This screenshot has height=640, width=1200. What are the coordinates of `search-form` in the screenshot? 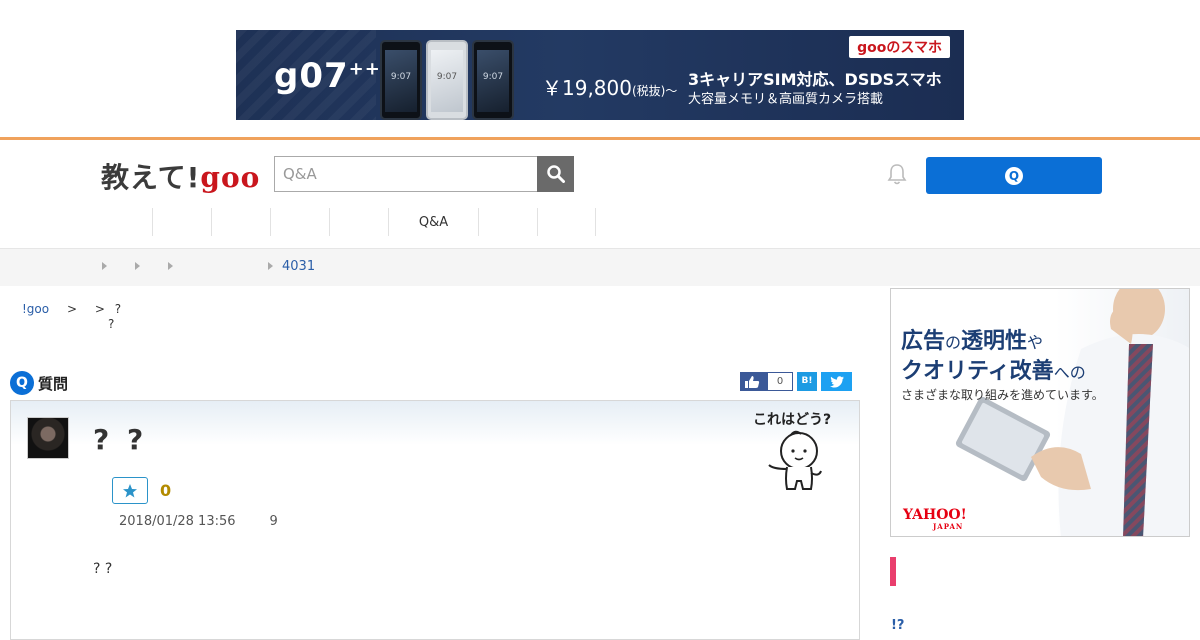 It's located at (424, 174).